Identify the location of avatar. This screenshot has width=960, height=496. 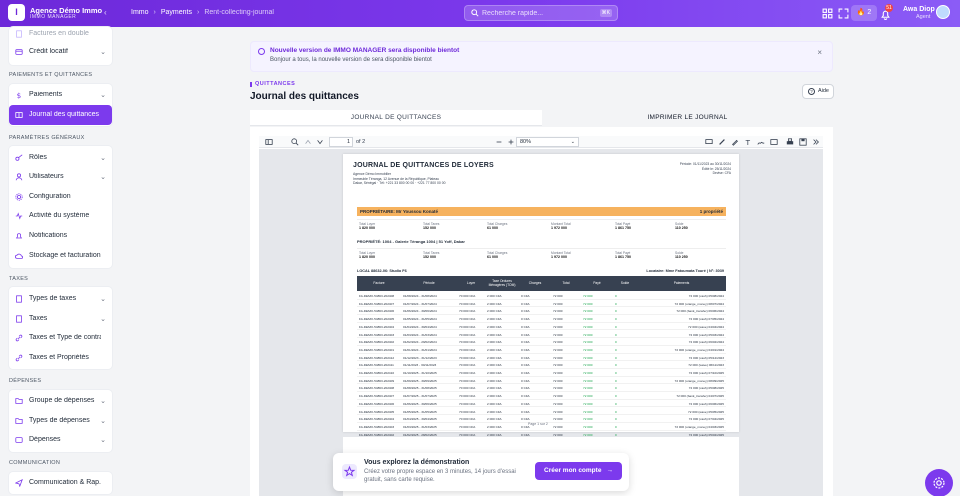
(943, 12).